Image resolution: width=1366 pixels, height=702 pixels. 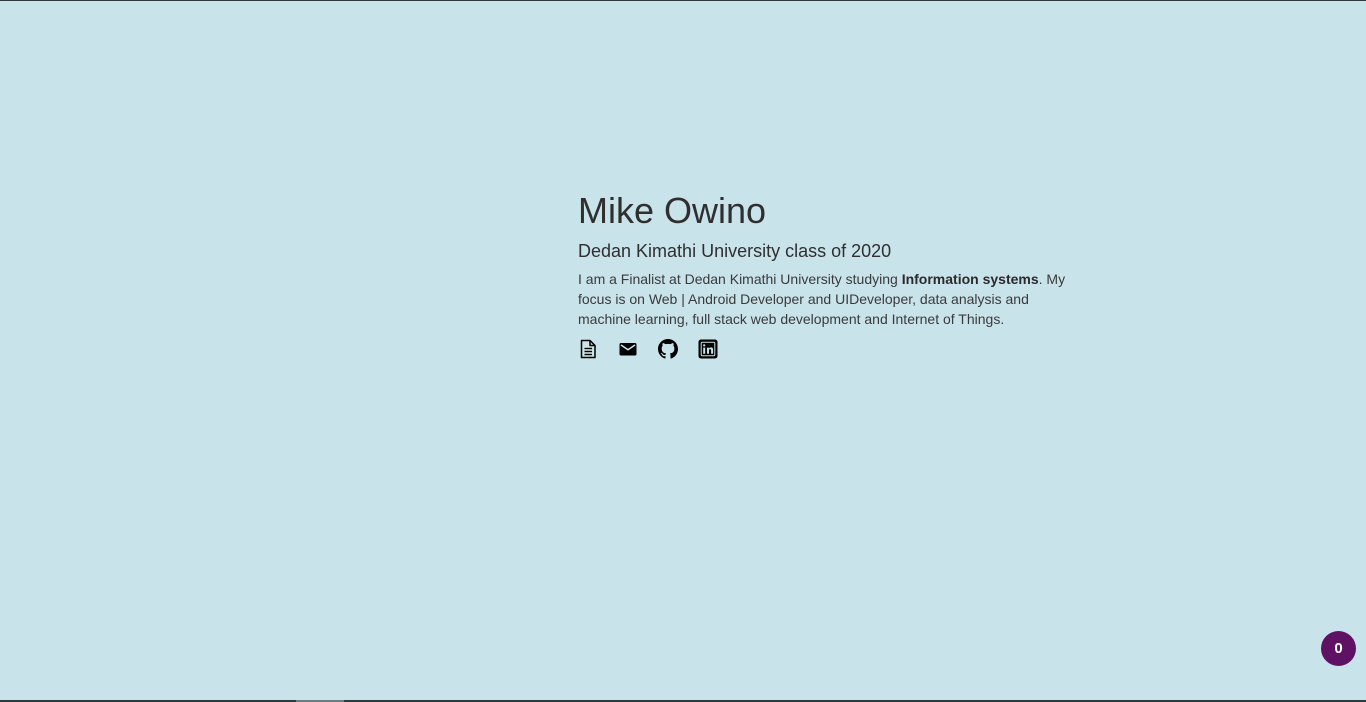 I want to click on github-link, so click(x=668, y=349).